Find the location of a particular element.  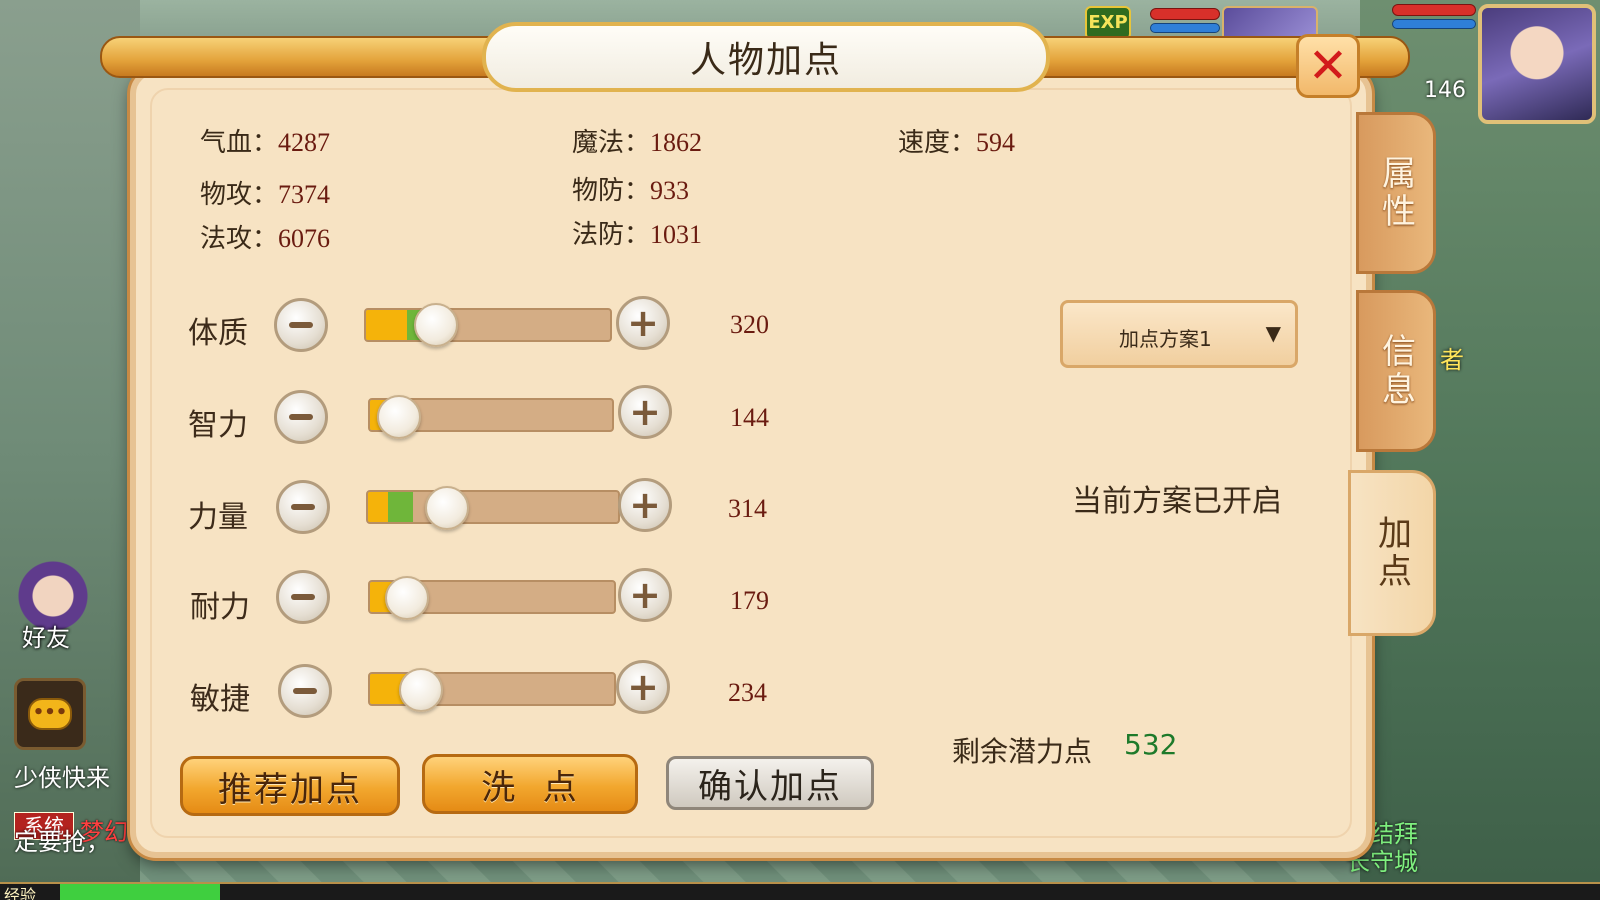

stat-physical-attack: 物攻：7374 is located at coordinates (265, 192).